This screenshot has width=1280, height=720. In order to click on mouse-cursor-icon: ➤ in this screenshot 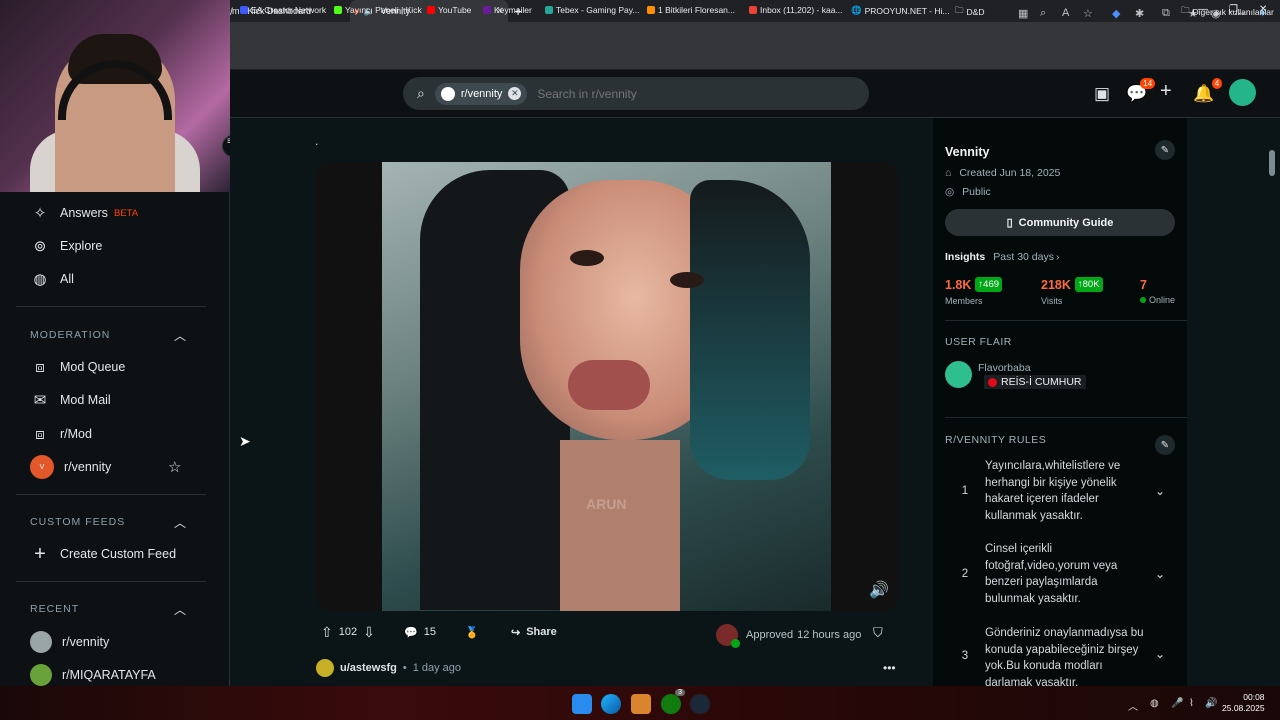, I will do `click(245, 441)`.